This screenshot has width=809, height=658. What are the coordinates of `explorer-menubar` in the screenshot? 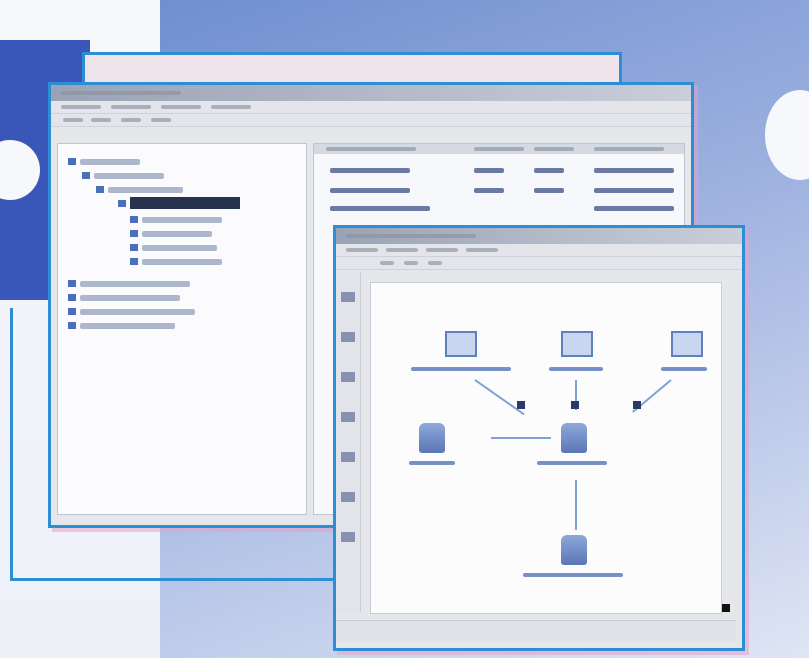 It's located at (371, 107).